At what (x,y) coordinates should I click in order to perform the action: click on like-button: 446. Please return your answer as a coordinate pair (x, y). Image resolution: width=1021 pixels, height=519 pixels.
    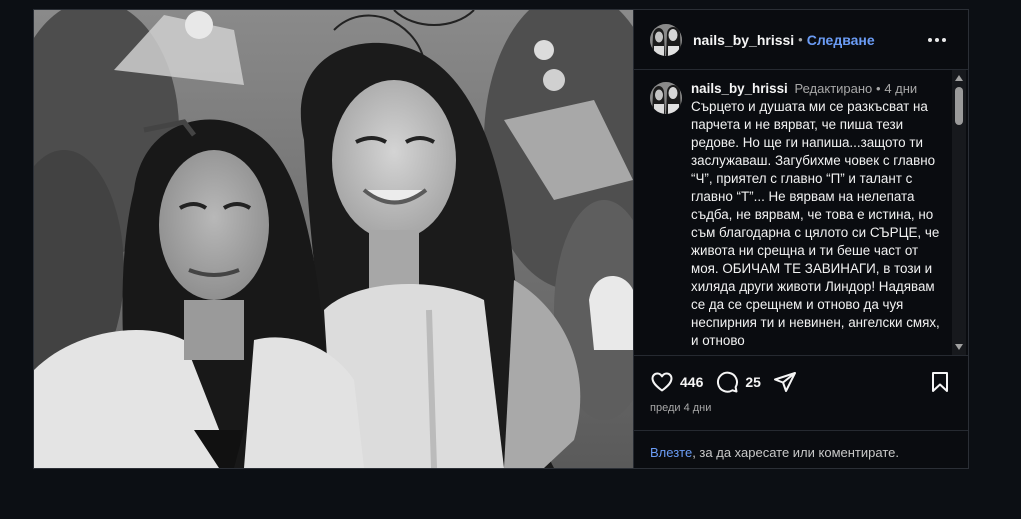
    Looking at the image, I should click on (676, 382).